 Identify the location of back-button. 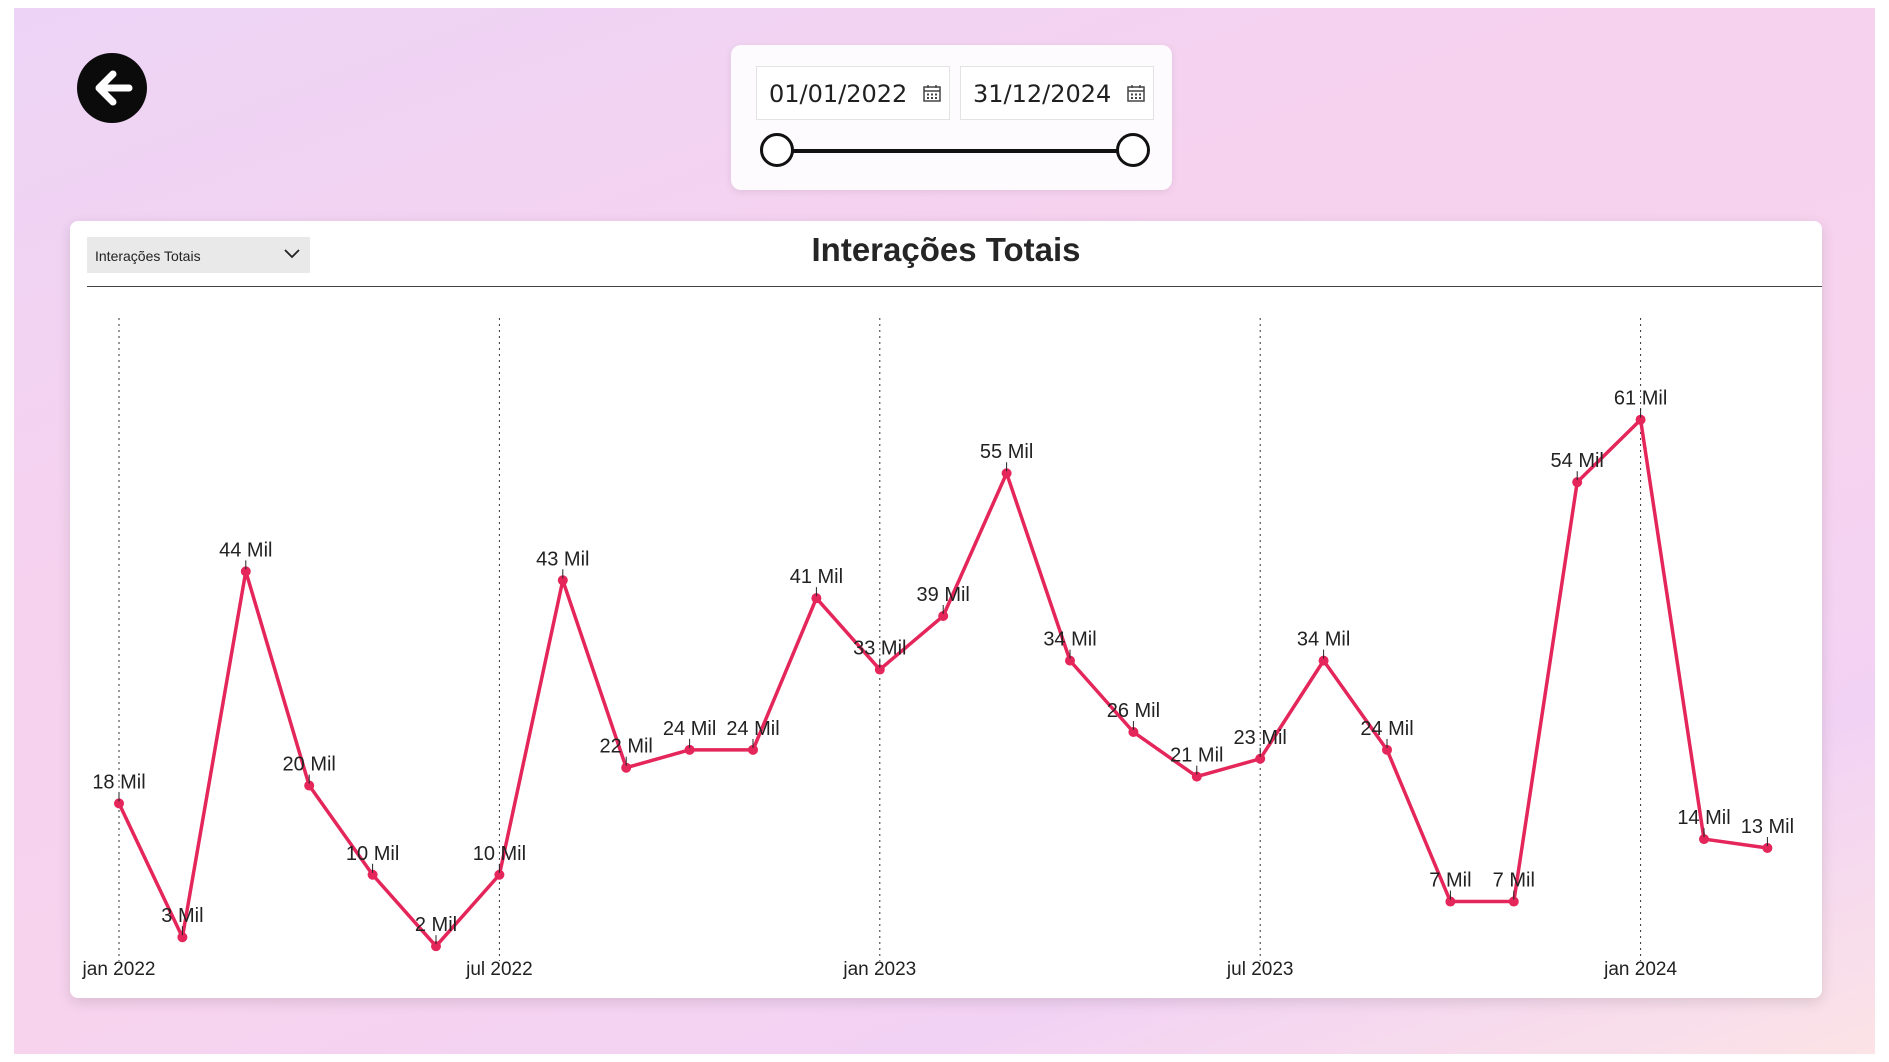
(112, 88).